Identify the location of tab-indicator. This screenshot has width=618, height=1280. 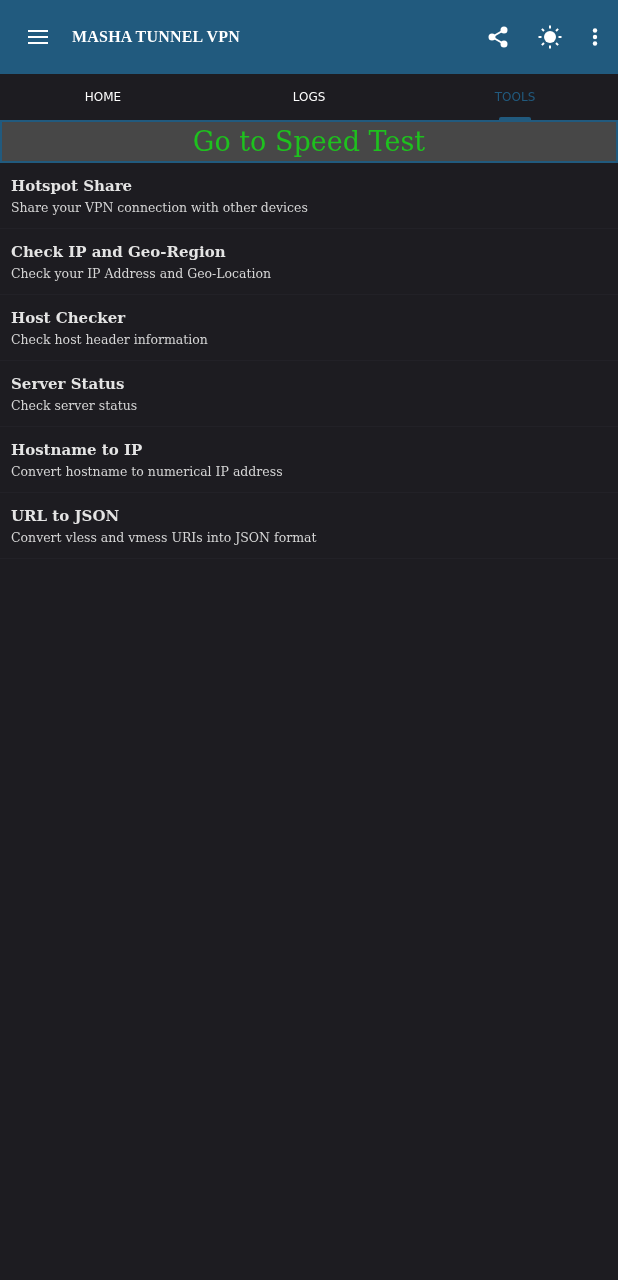
(515, 118).